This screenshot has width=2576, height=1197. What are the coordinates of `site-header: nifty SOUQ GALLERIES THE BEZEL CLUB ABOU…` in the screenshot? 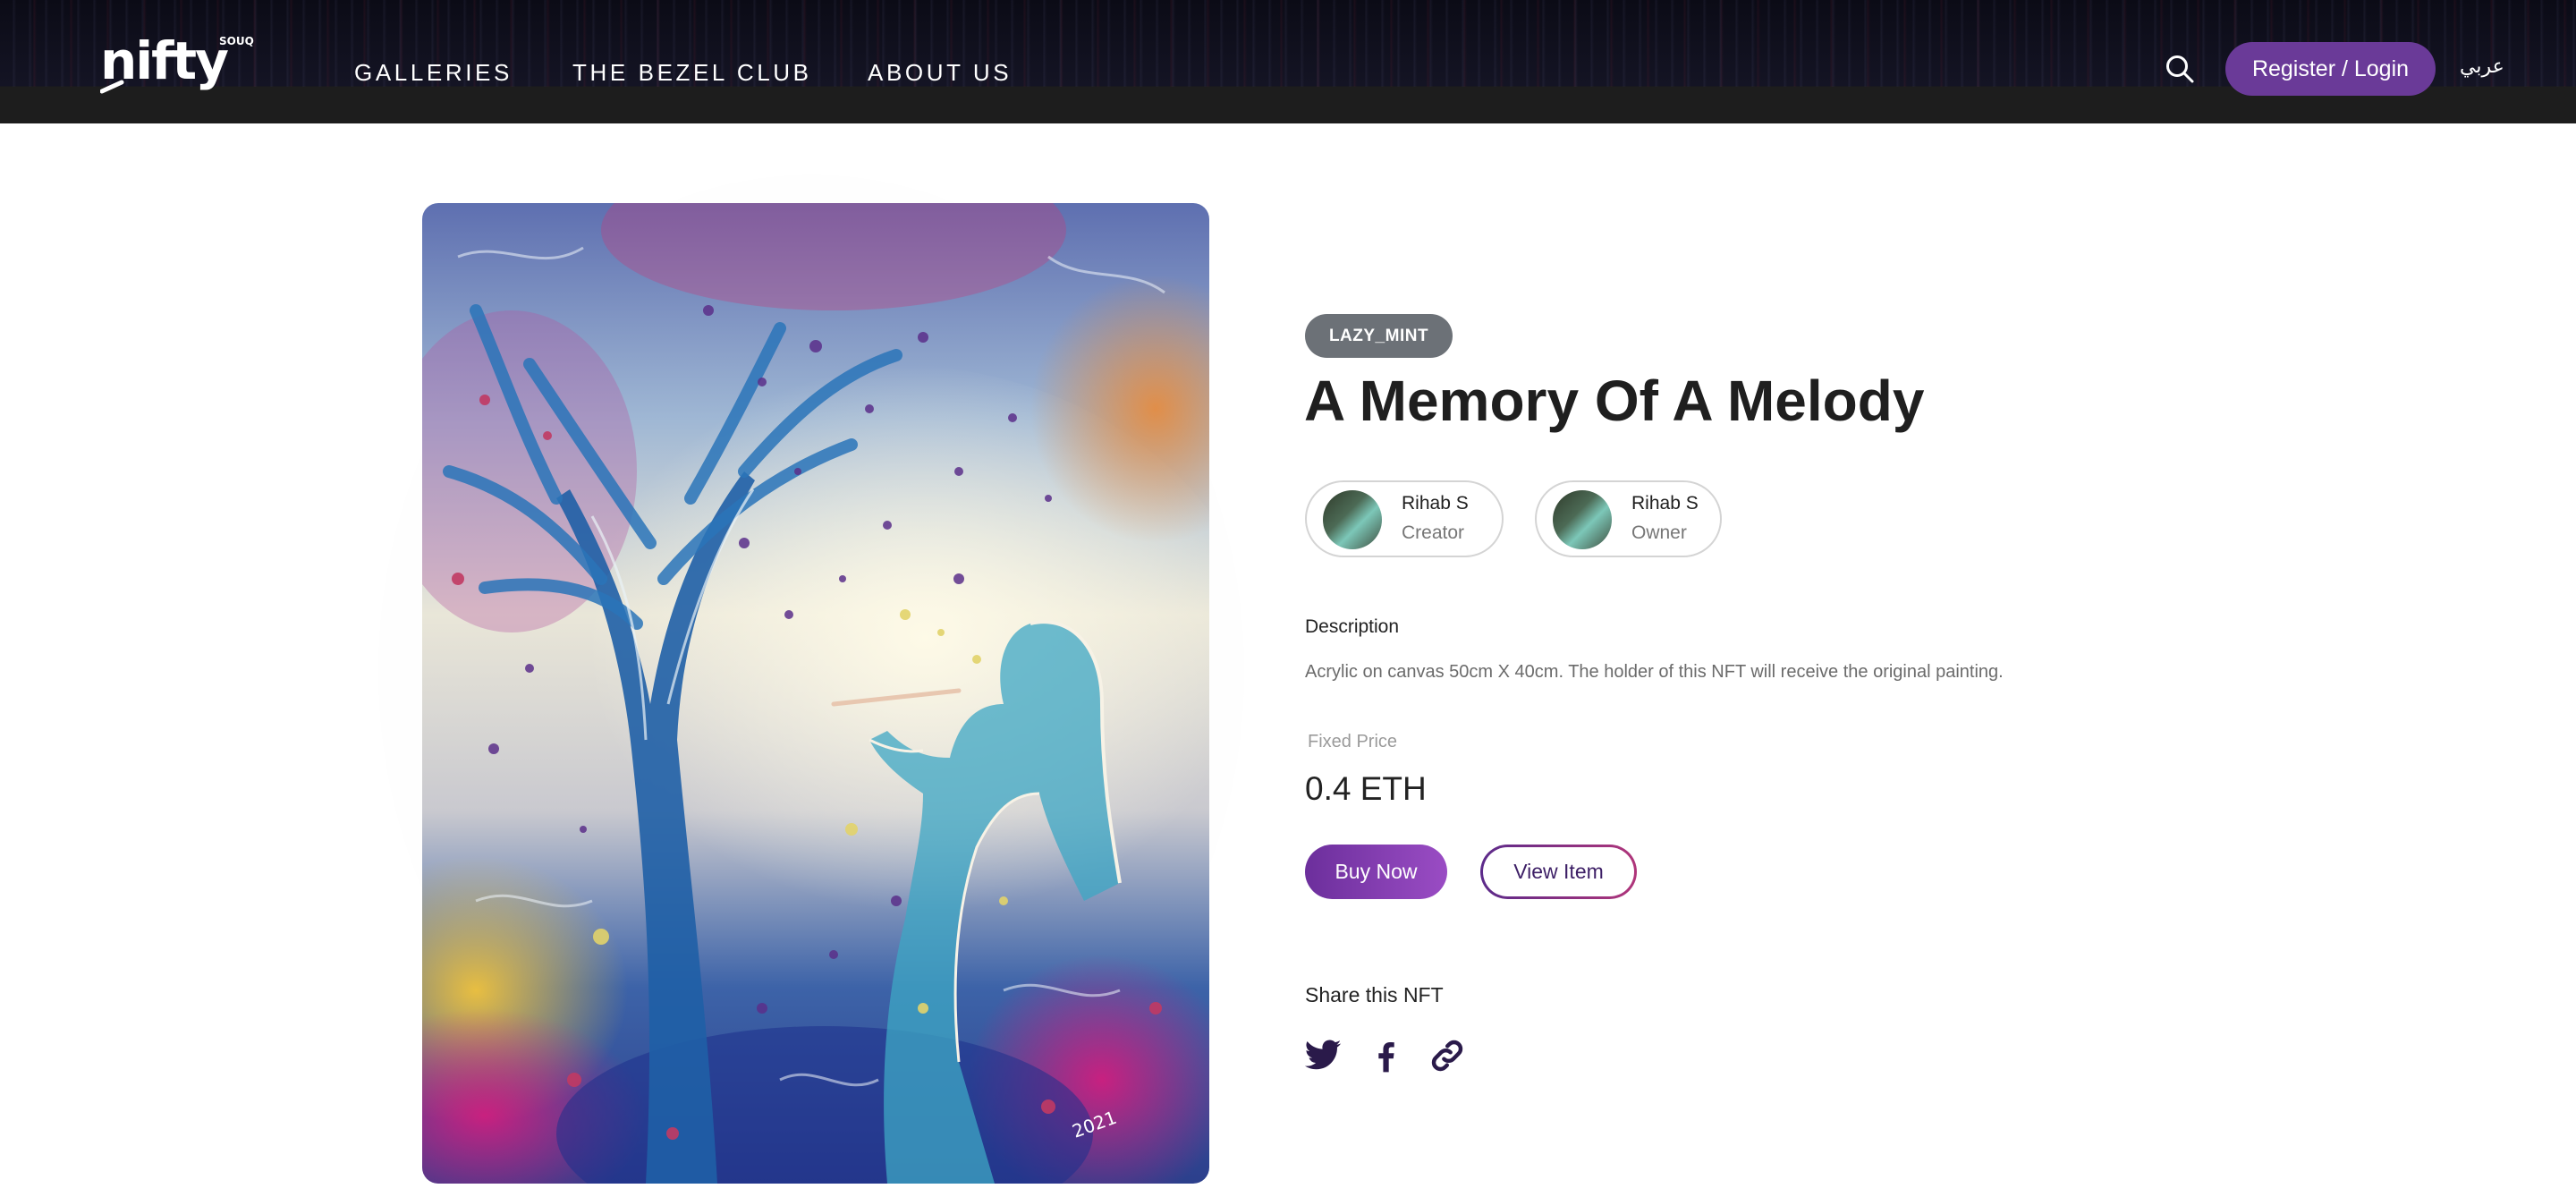 It's located at (1288, 61).